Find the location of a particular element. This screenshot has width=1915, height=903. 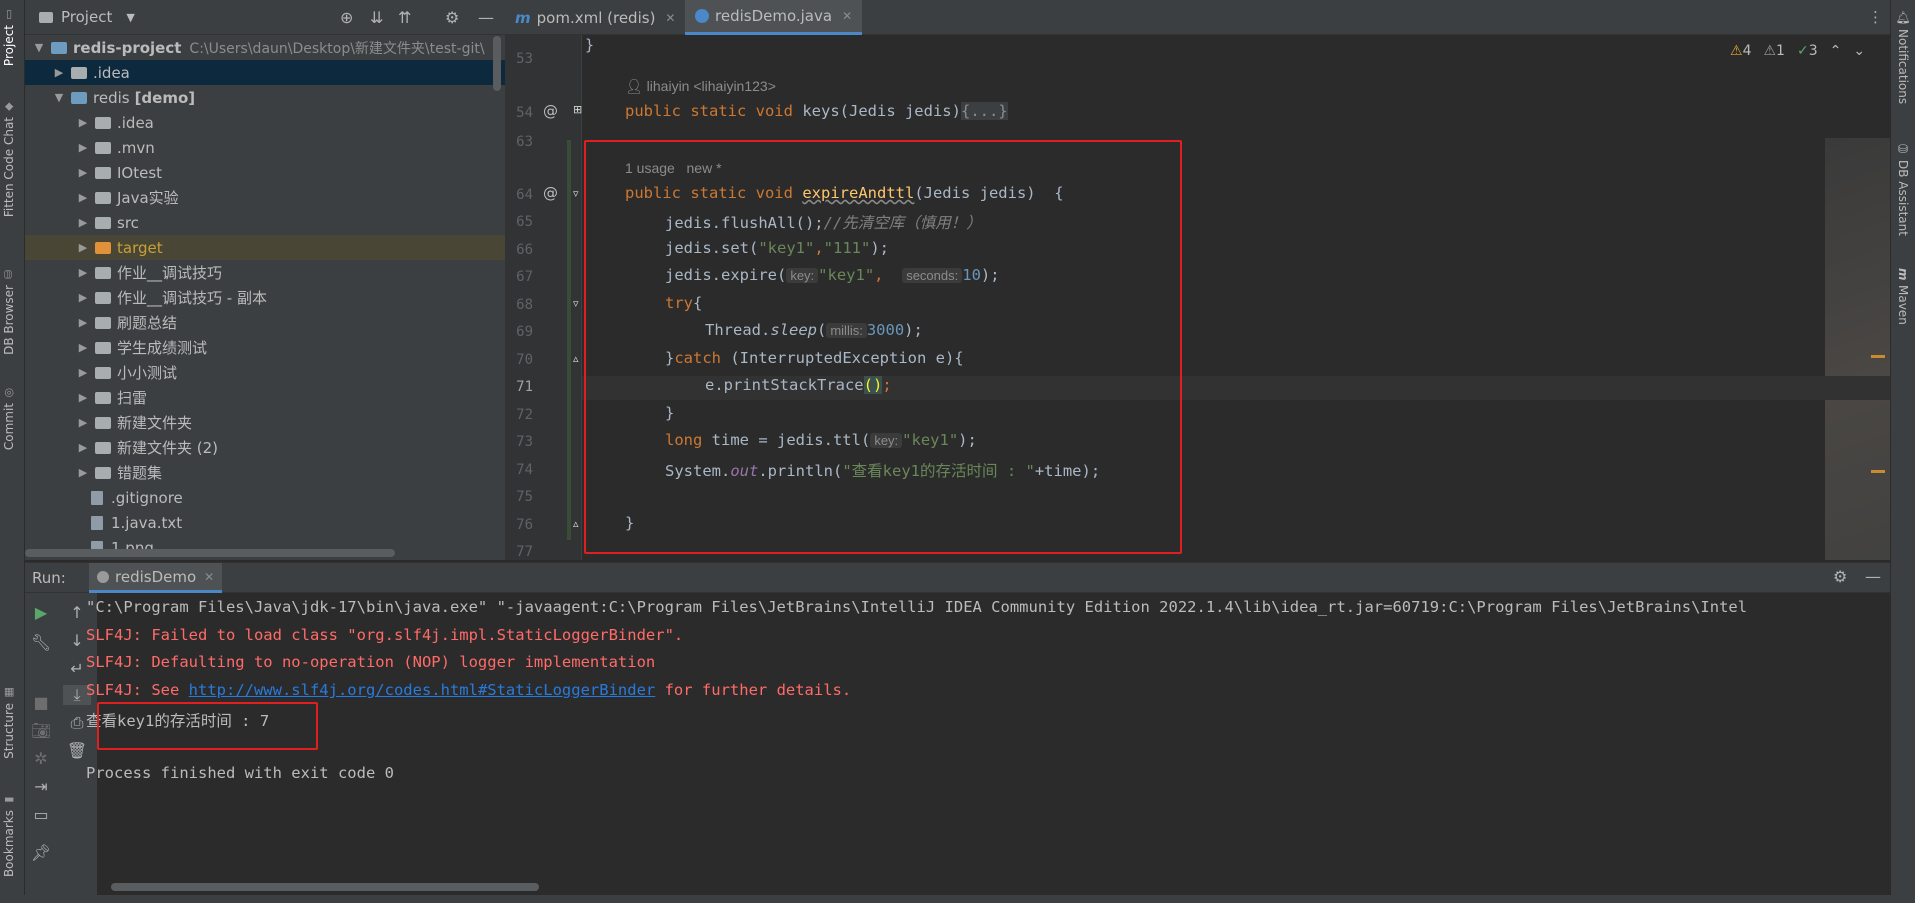

folder-icon is located at coordinates (103, 222).